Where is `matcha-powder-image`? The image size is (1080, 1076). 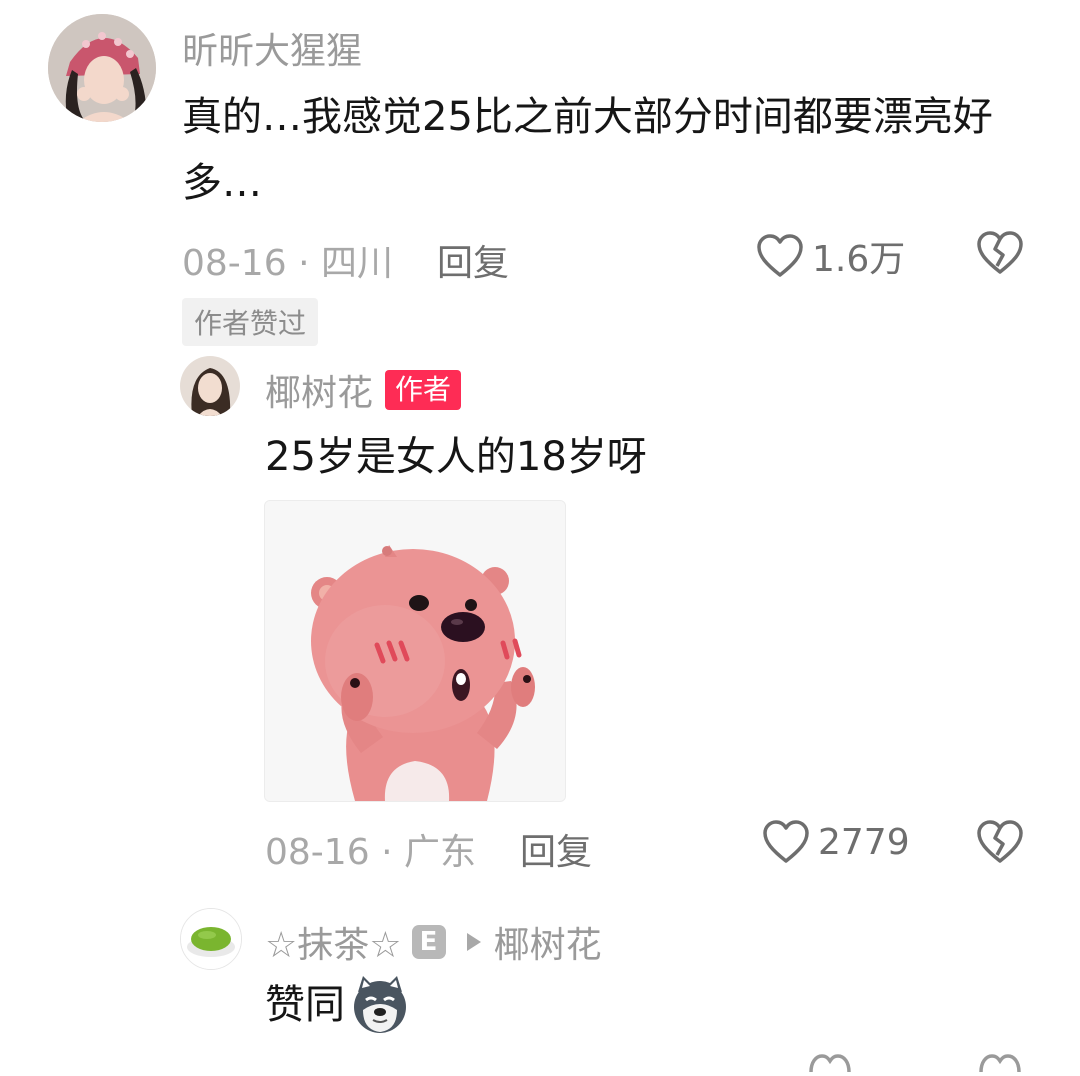 matcha-powder-image is located at coordinates (211, 939).